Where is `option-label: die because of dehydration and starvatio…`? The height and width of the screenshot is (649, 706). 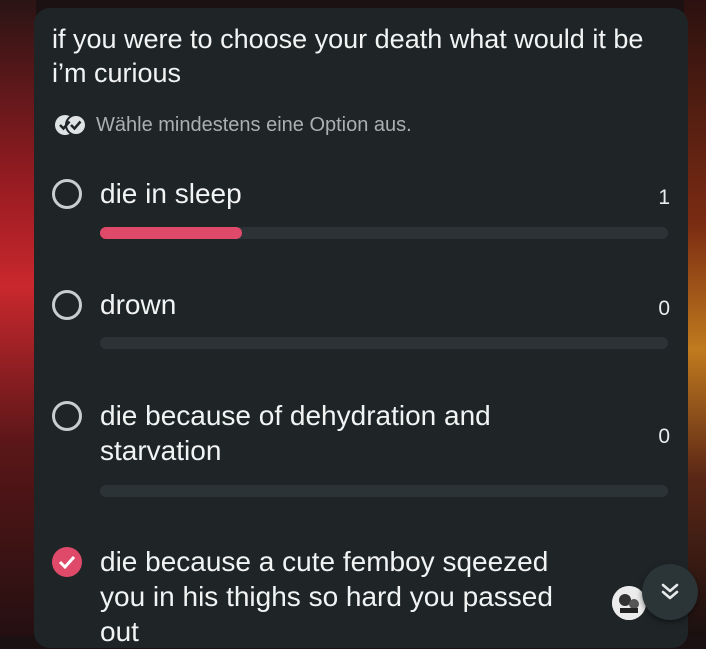 option-label: die because of dehydration and starvatio… is located at coordinates (295, 433).